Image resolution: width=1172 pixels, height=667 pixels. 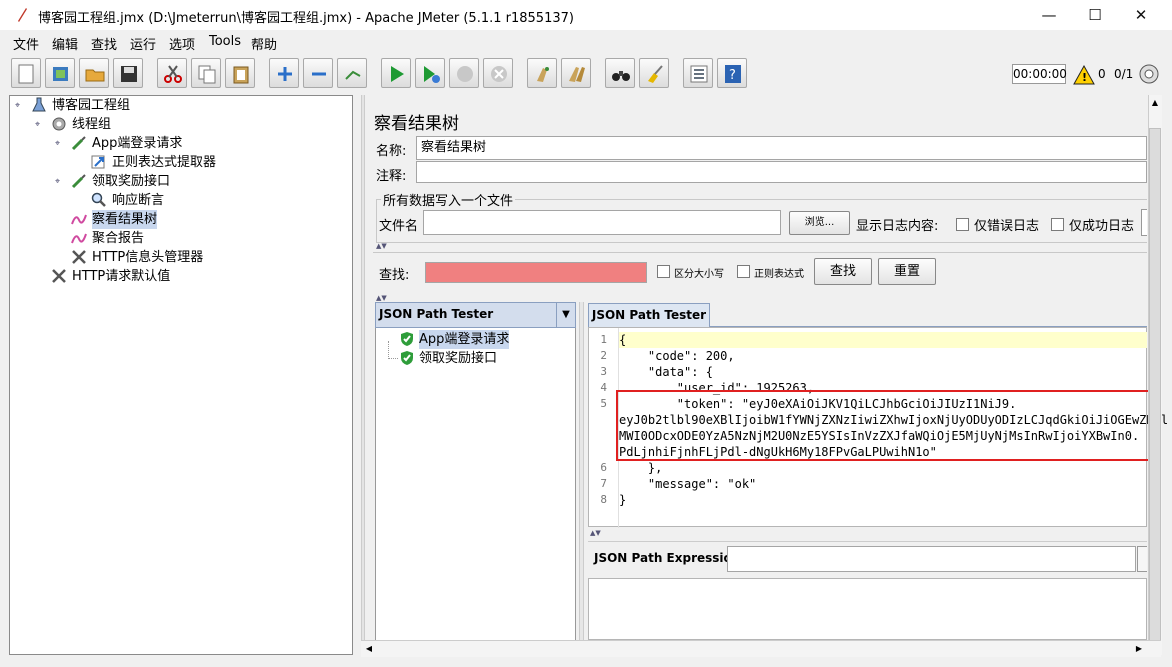 What do you see at coordinates (931, 559) in the screenshot?
I see `json-path-expression-input` at bounding box center [931, 559].